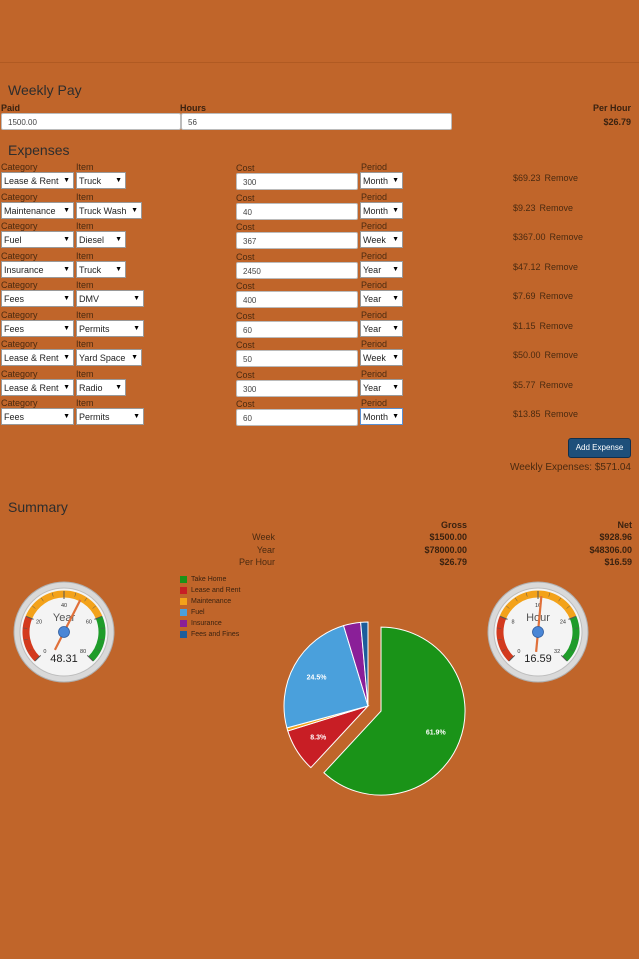  I want to click on item-value: DMV, so click(89, 299).